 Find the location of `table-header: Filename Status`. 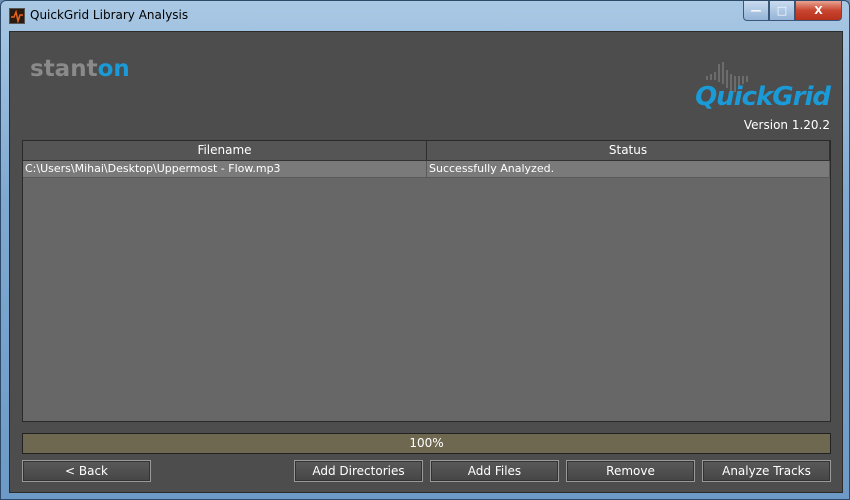

table-header: Filename Status is located at coordinates (426, 151).